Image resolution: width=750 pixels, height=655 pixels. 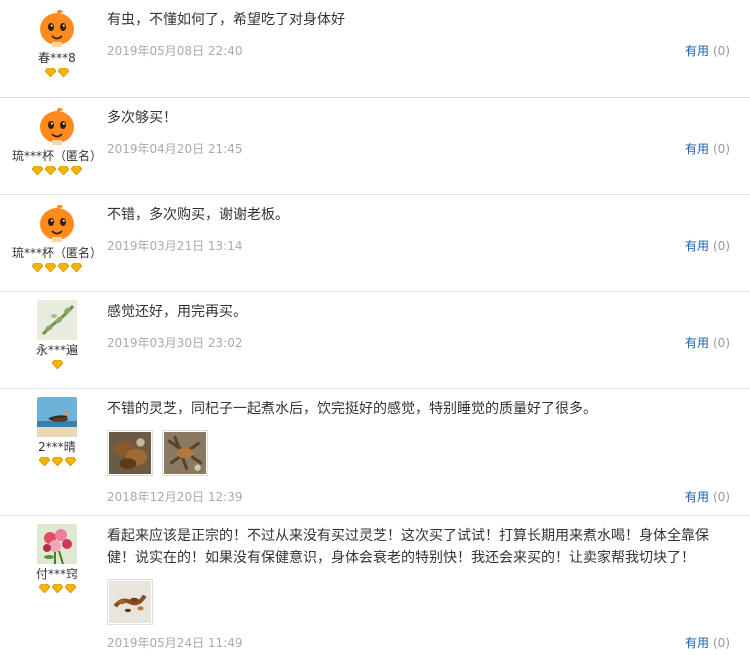 What do you see at coordinates (419, 118) in the screenshot?
I see `review-content: 多次够买！` at bounding box center [419, 118].